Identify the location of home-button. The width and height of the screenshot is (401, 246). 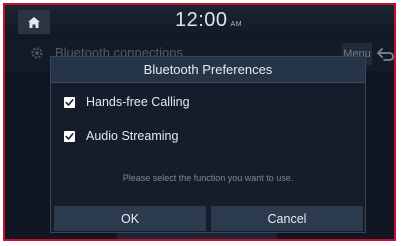
(34, 22).